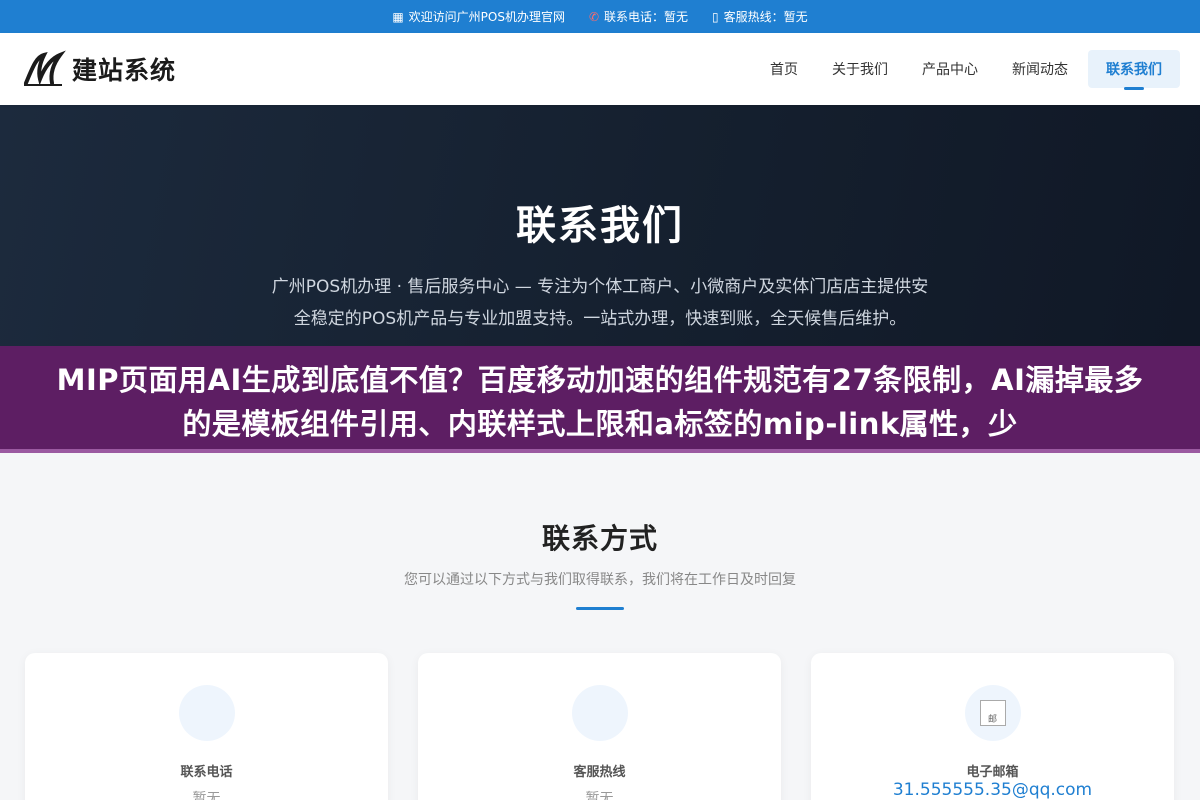  What do you see at coordinates (646, 17) in the screenshot?
I see `phone-text: 联系电话：暂无` at bounding box center [646, 17].